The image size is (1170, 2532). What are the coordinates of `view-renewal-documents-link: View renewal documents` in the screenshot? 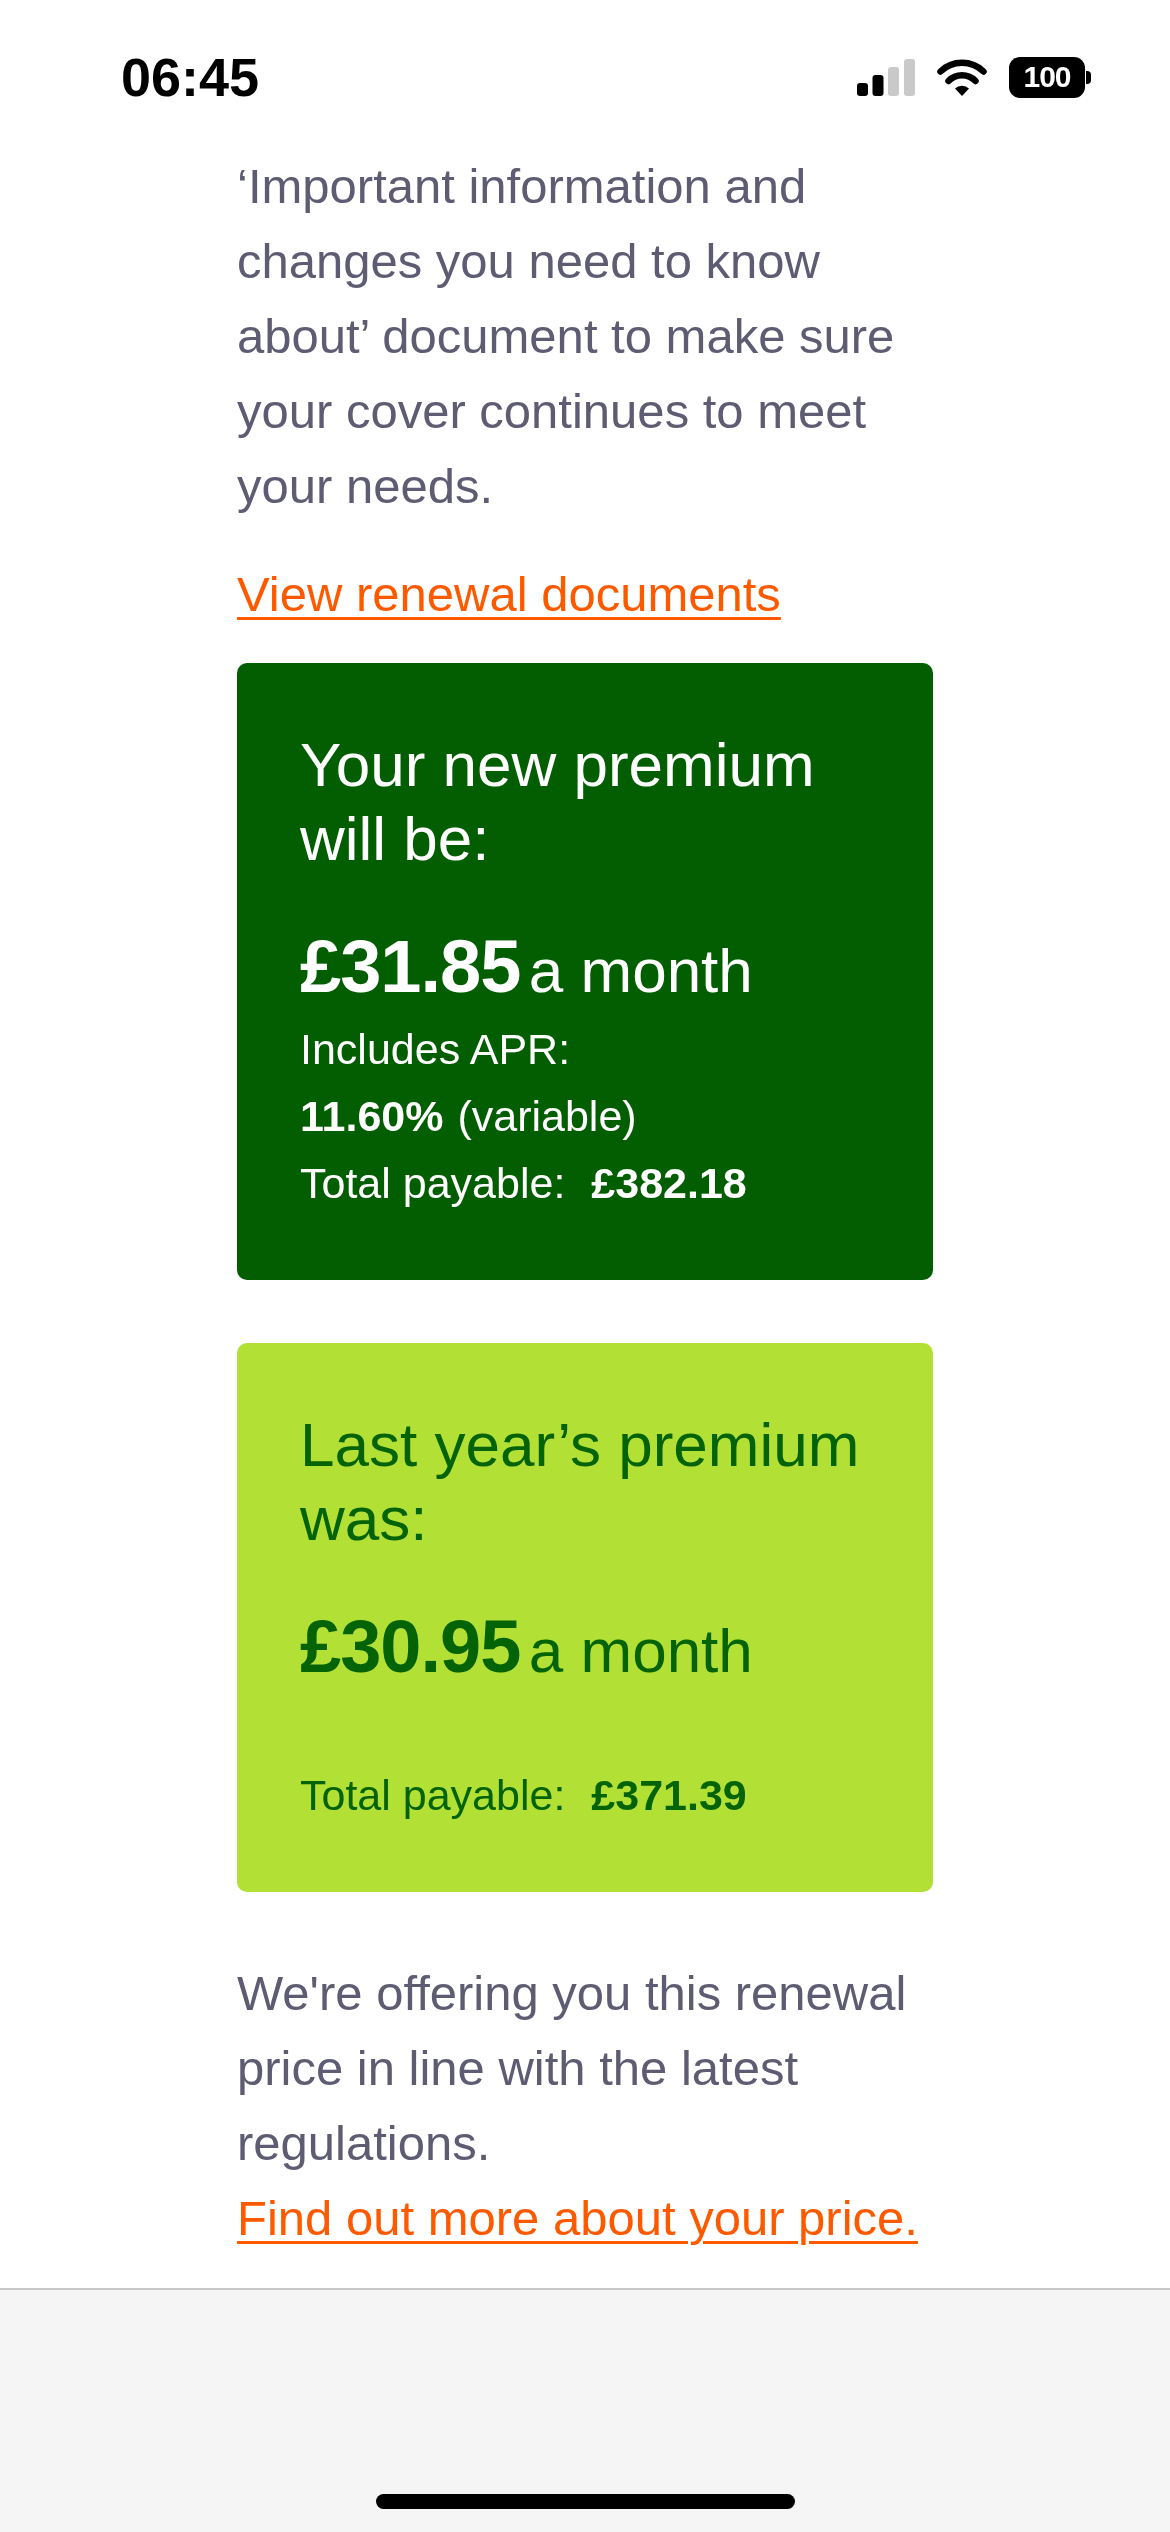 It's located at (509, 594).